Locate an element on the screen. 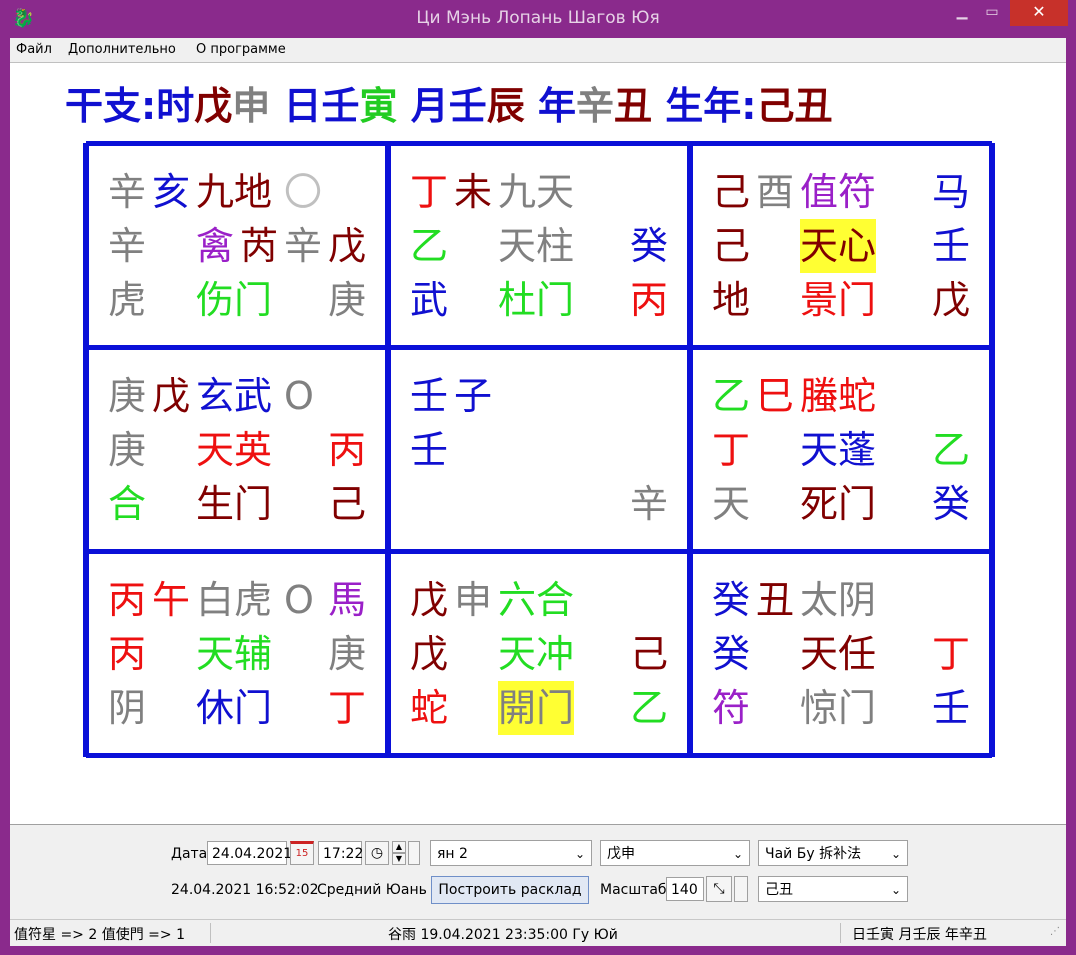 This screenshot has height=955, width=1076. palace-cell: 丙午白虎 O 馬丙天辅庚阴休门丁 is located at coordinates (237, 653).